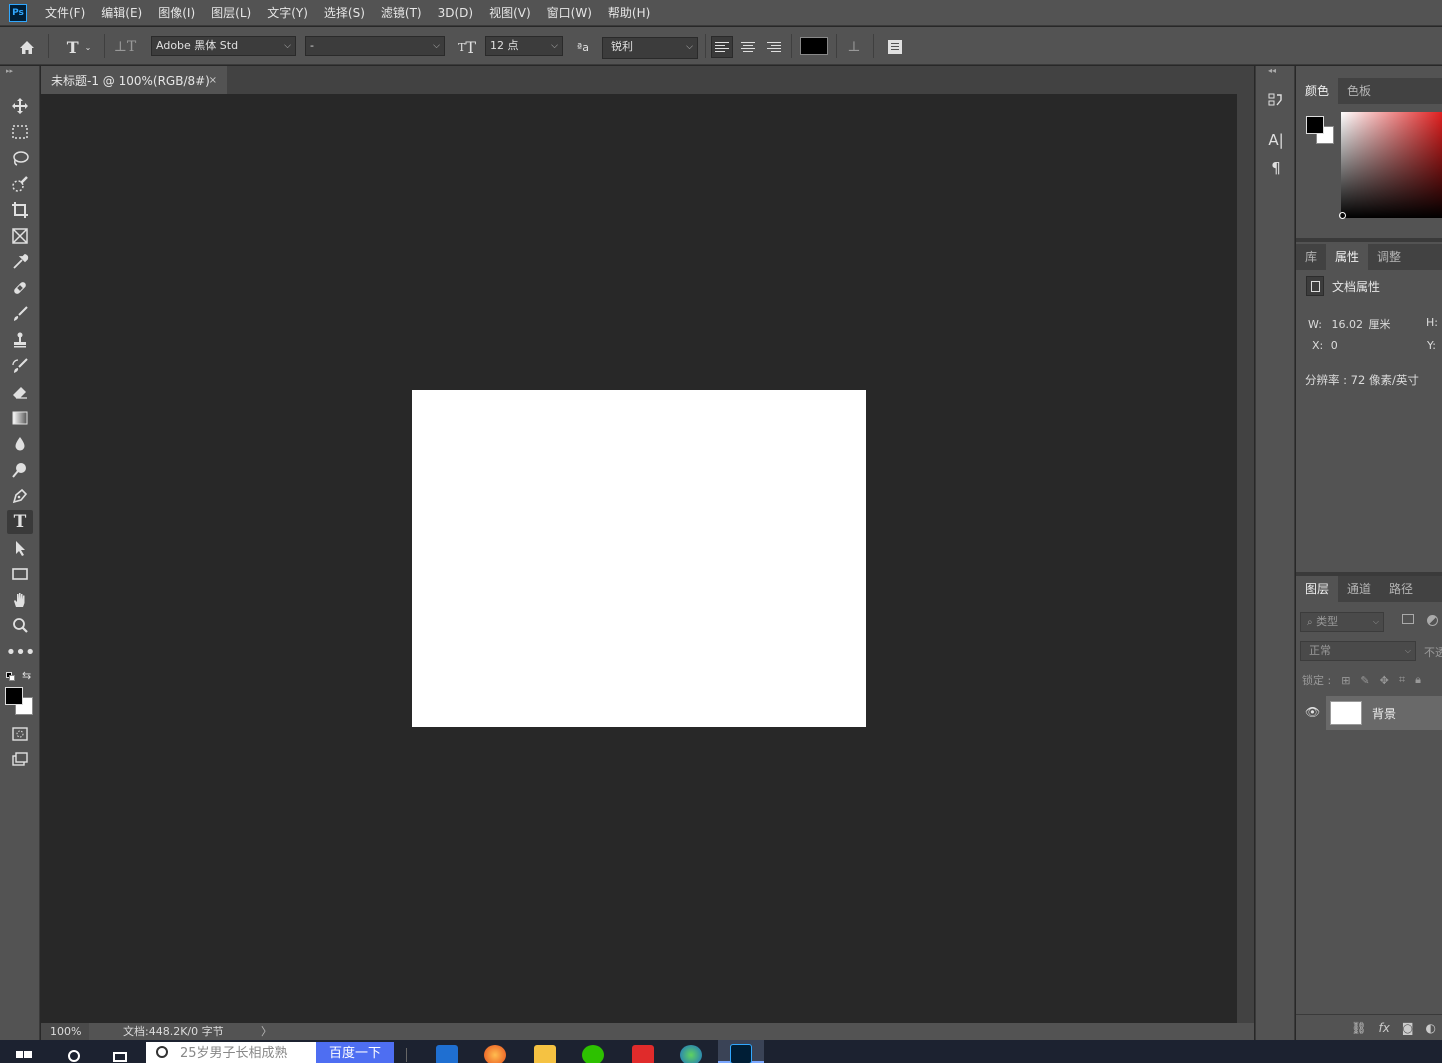 The width and height of the screenshot is (1442, 1063). Describe the element at coordinates (20, 314) in the screenshot. I see `brush-tool-icon` at that location.